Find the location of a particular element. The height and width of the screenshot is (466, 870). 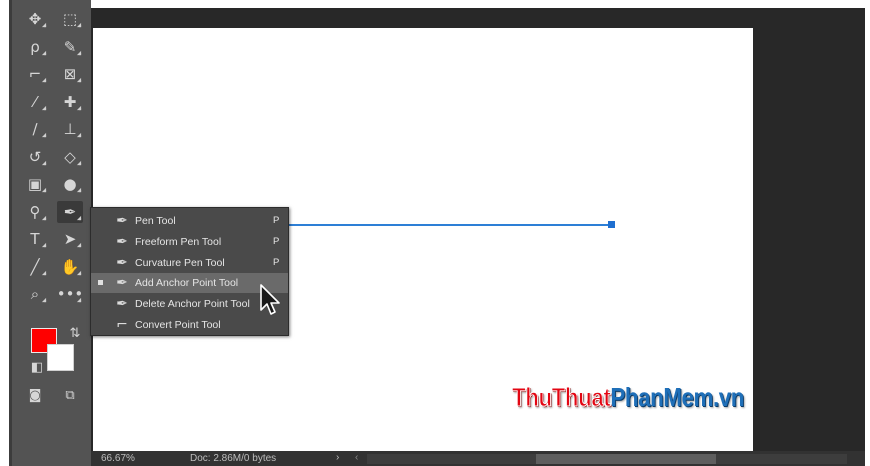

lasso-tool-icon: ρ is located at coordinates (35, 47).